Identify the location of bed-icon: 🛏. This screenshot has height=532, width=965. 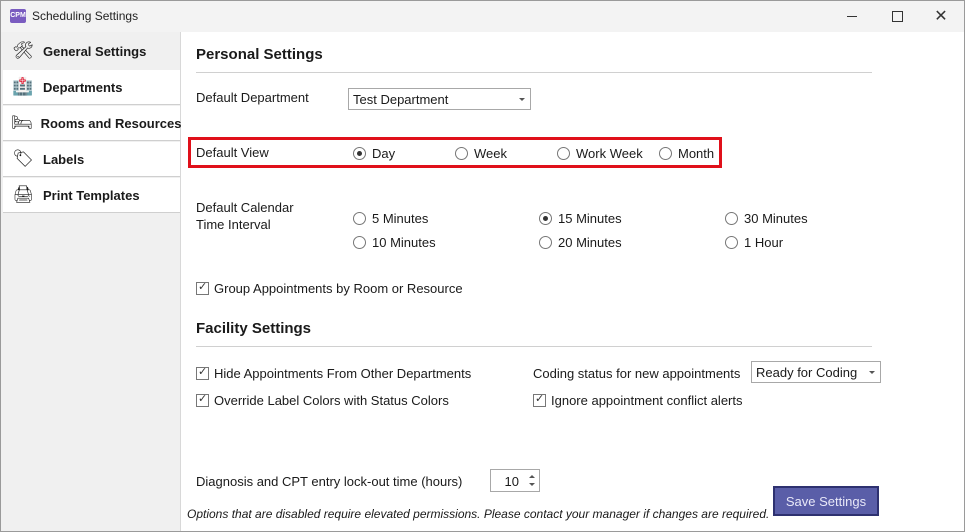
(22, 122).